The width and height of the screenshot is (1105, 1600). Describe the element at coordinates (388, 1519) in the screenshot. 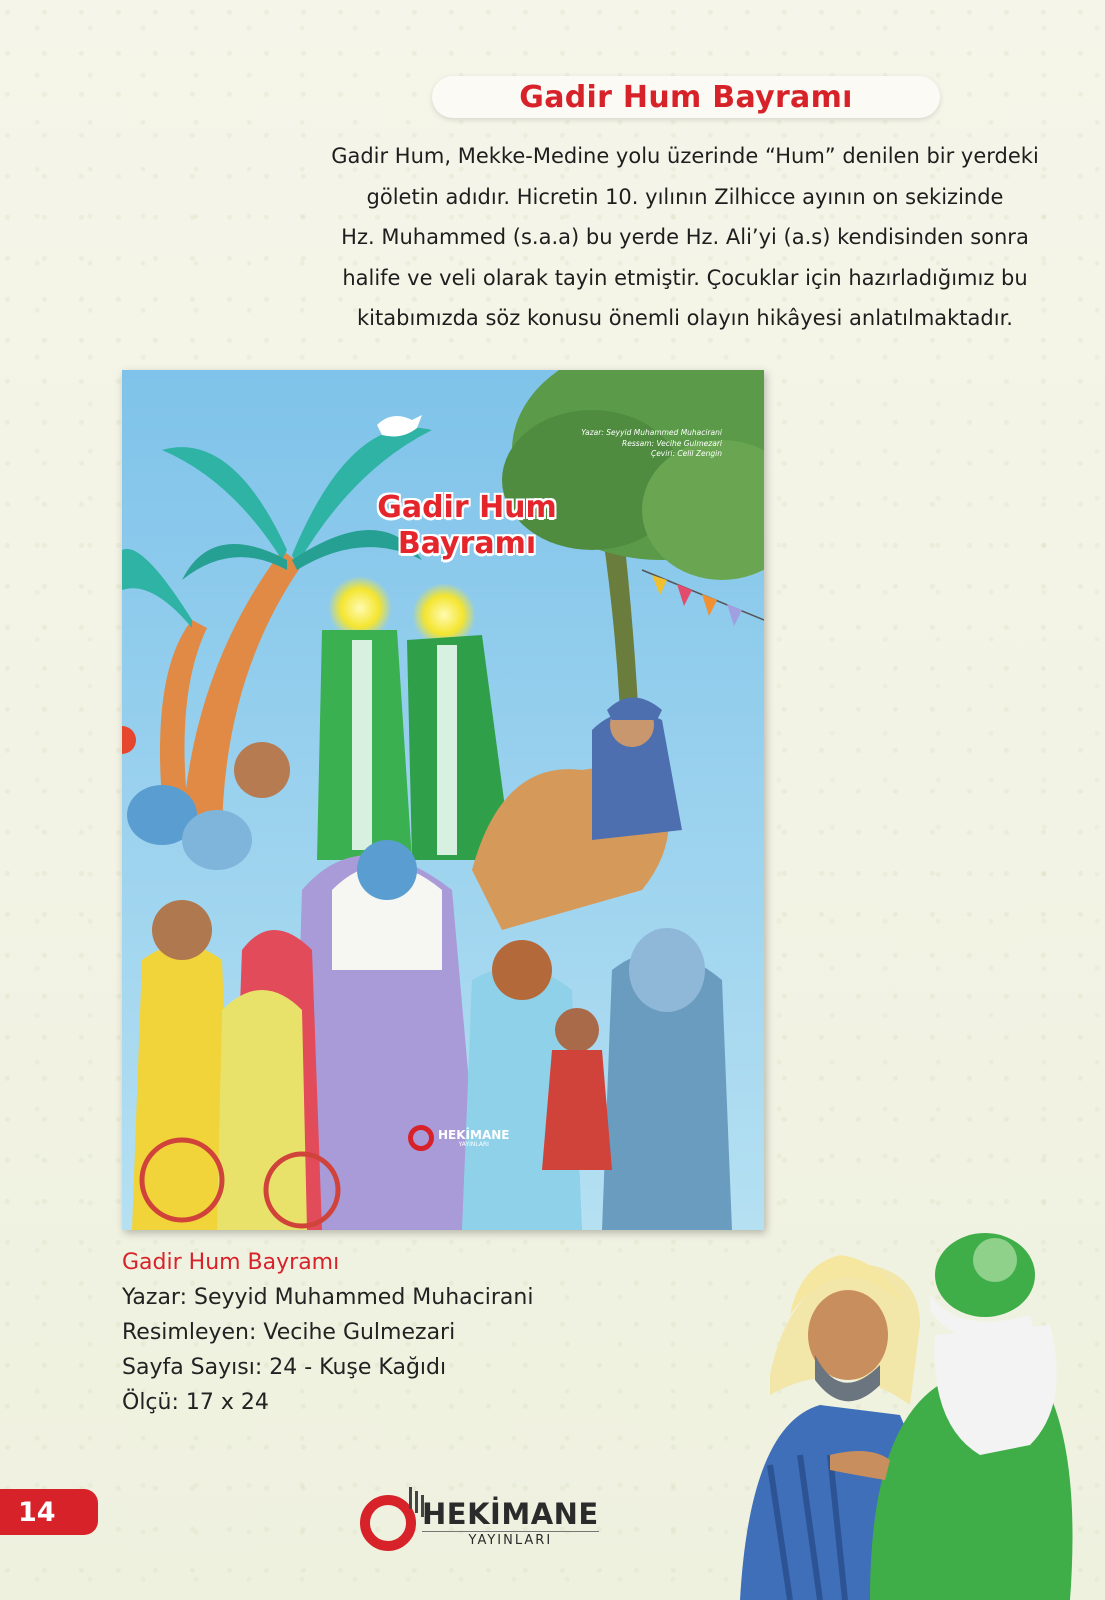

I see `publisher-logo-ring-icon` at that location.